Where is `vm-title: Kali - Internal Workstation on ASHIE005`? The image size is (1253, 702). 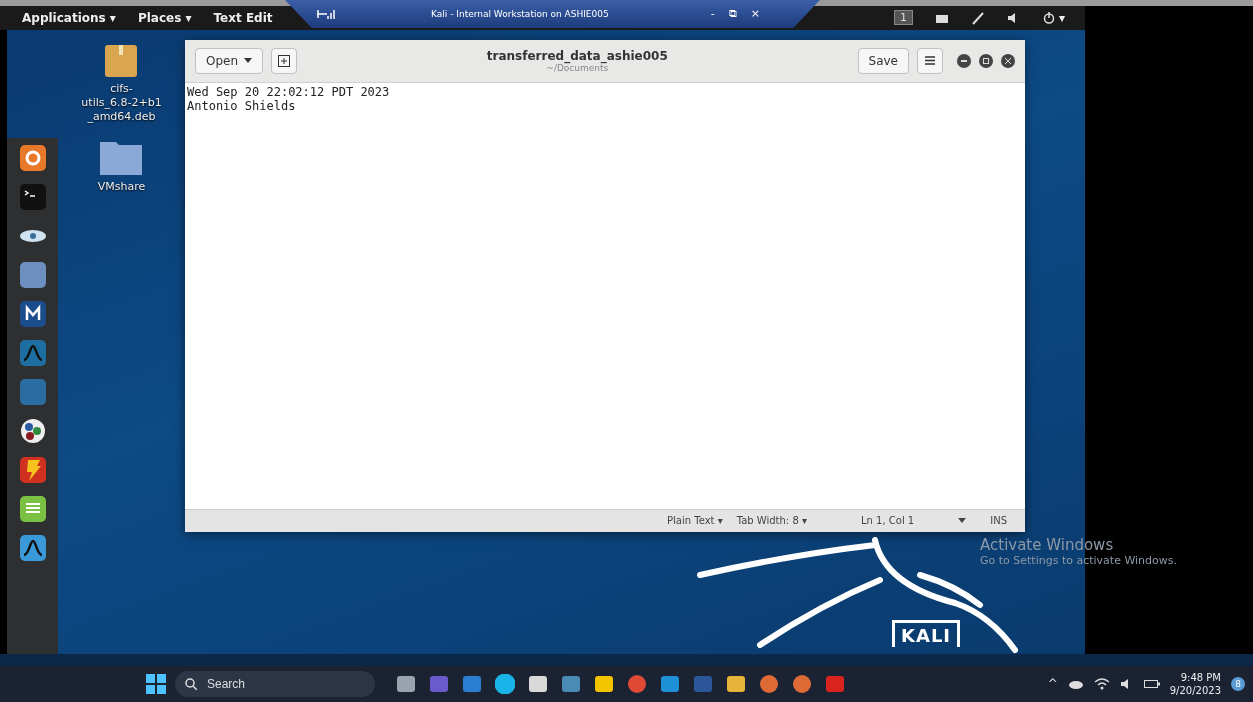
vm-title: Kali - Internal Workstation on ASHIE005 is located at coordinates (520, 13).